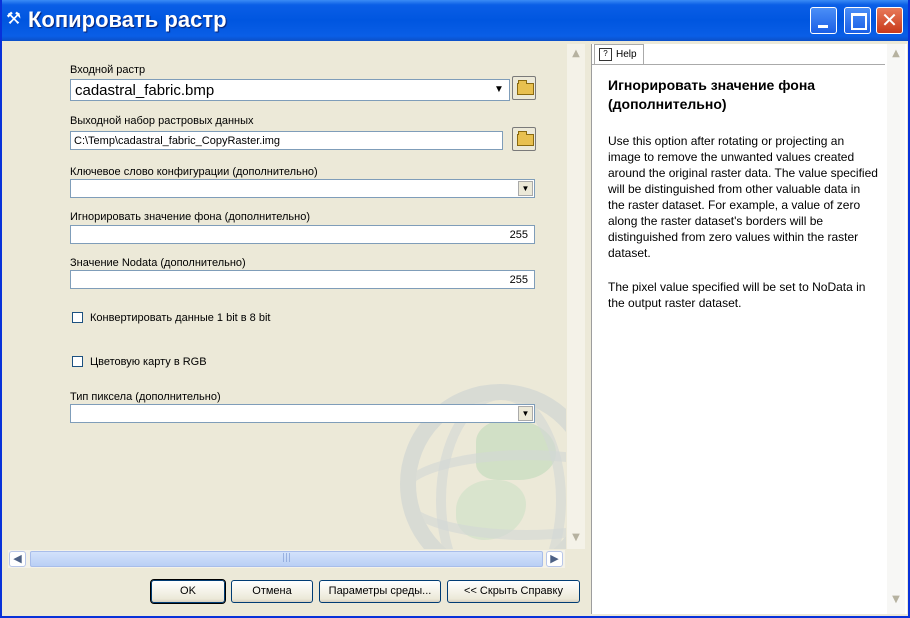 The image size is (910, 618). Describe the element at coordinates (180, 318) in the screenshot. I see `convert-1bit-label: Конвертировать данные 1 bit в 8 bit` at that location.